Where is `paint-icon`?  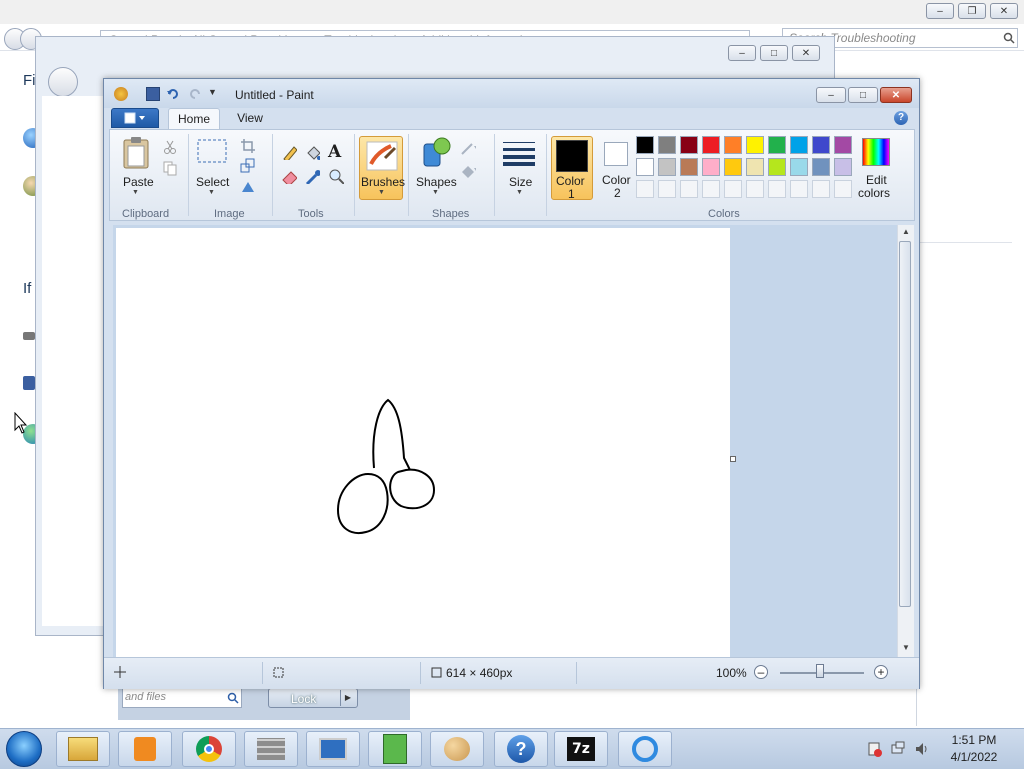 paint-icon is located at coordinates (457, 749).